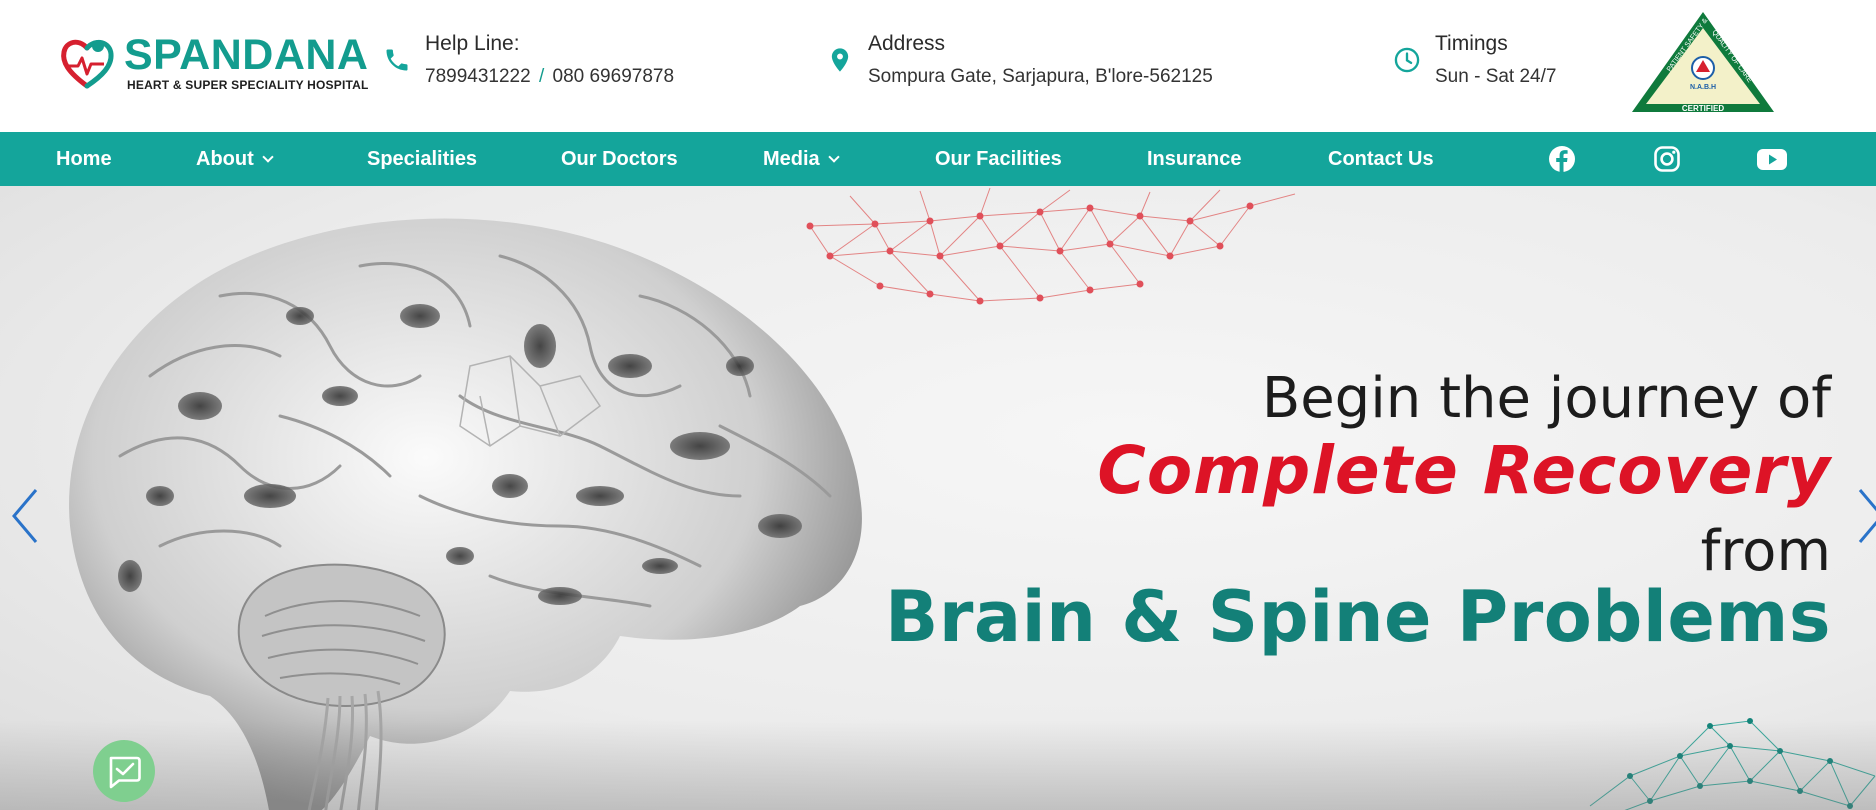 Image resolution: width=1876 pixels, height=810 pixels. What do you see at coordinates (87, 64) in the screenshot?
I see `heart-logo-icon` at bounding box center [87, 64].